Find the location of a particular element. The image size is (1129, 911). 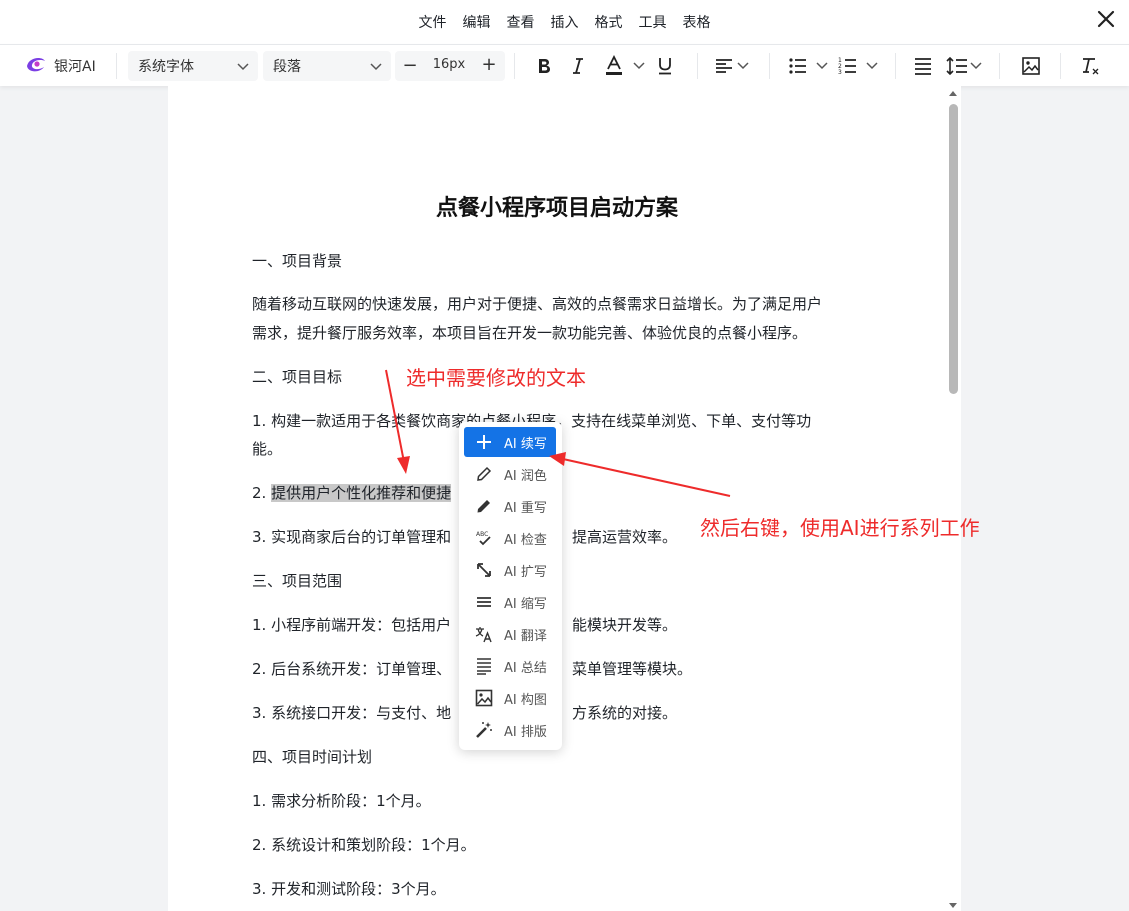

paragraph-line: 能。 is located at coordinates (267, 448).